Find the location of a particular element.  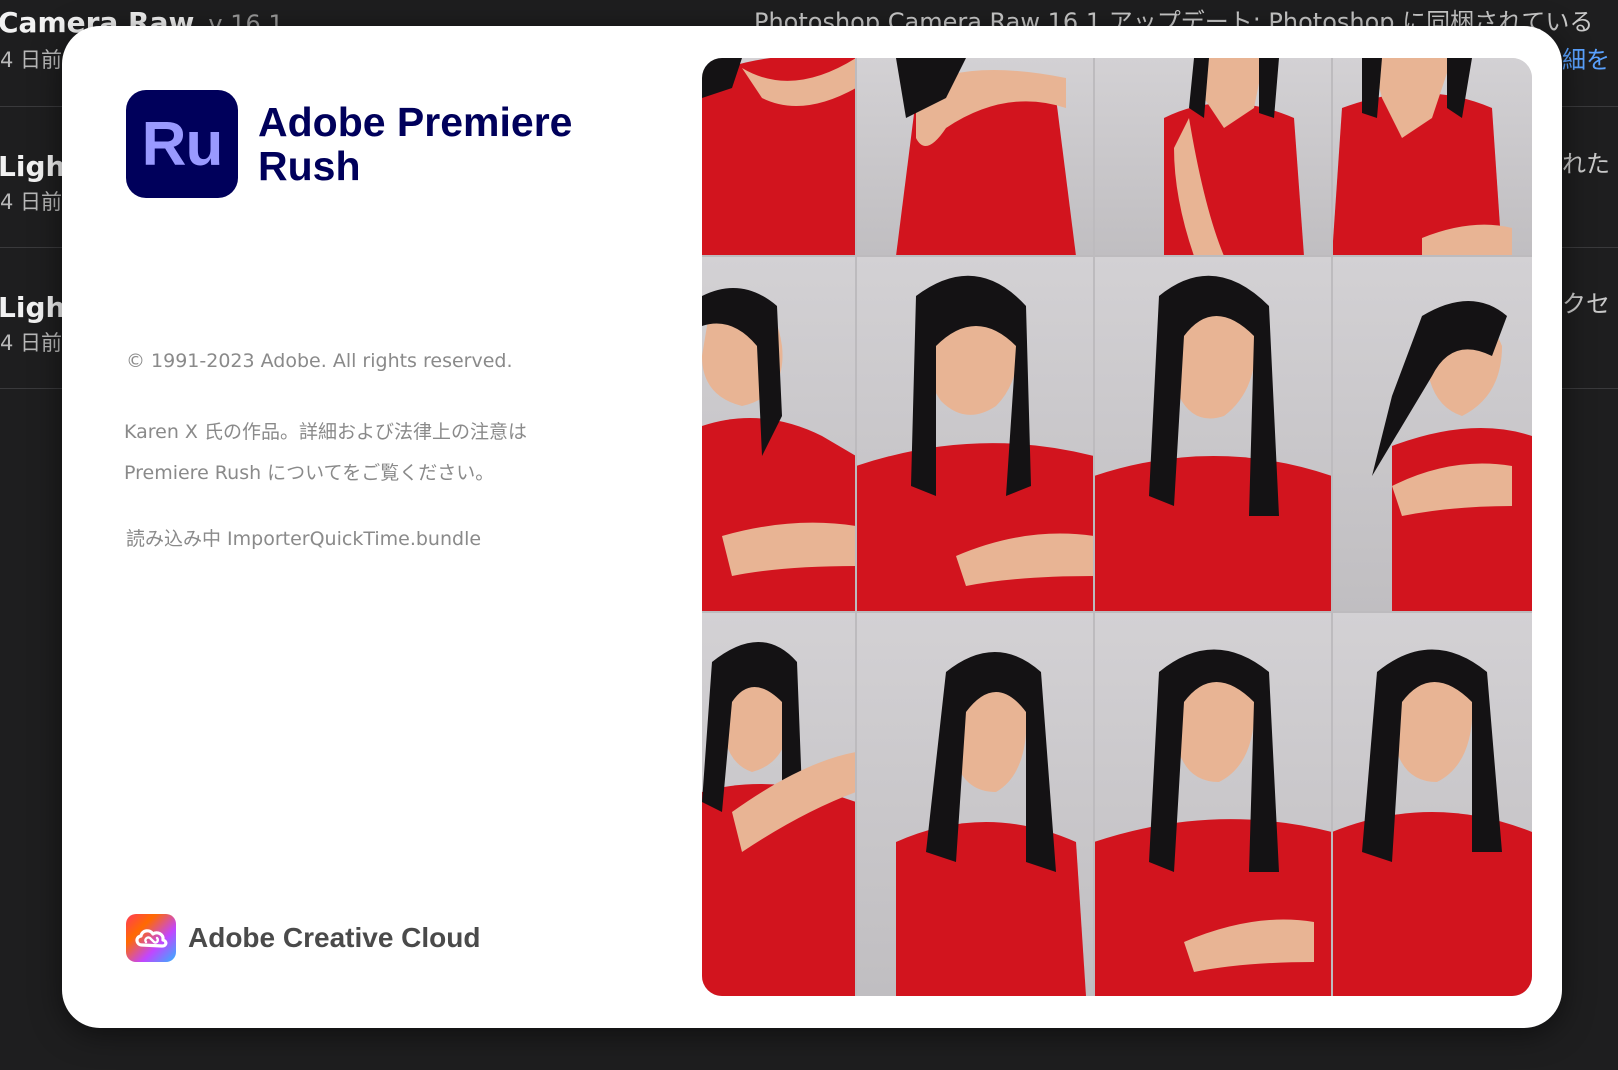

creative-cloud-icon is located at coordinates (151, 938).